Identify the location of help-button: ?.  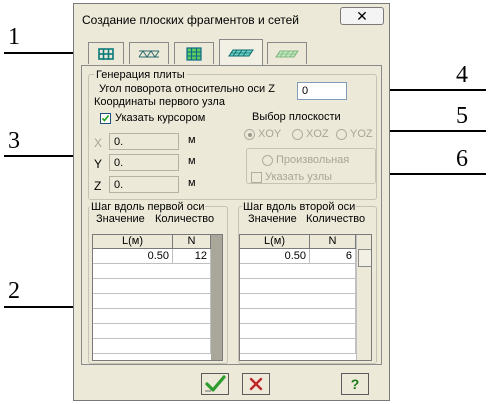
(355, 384).